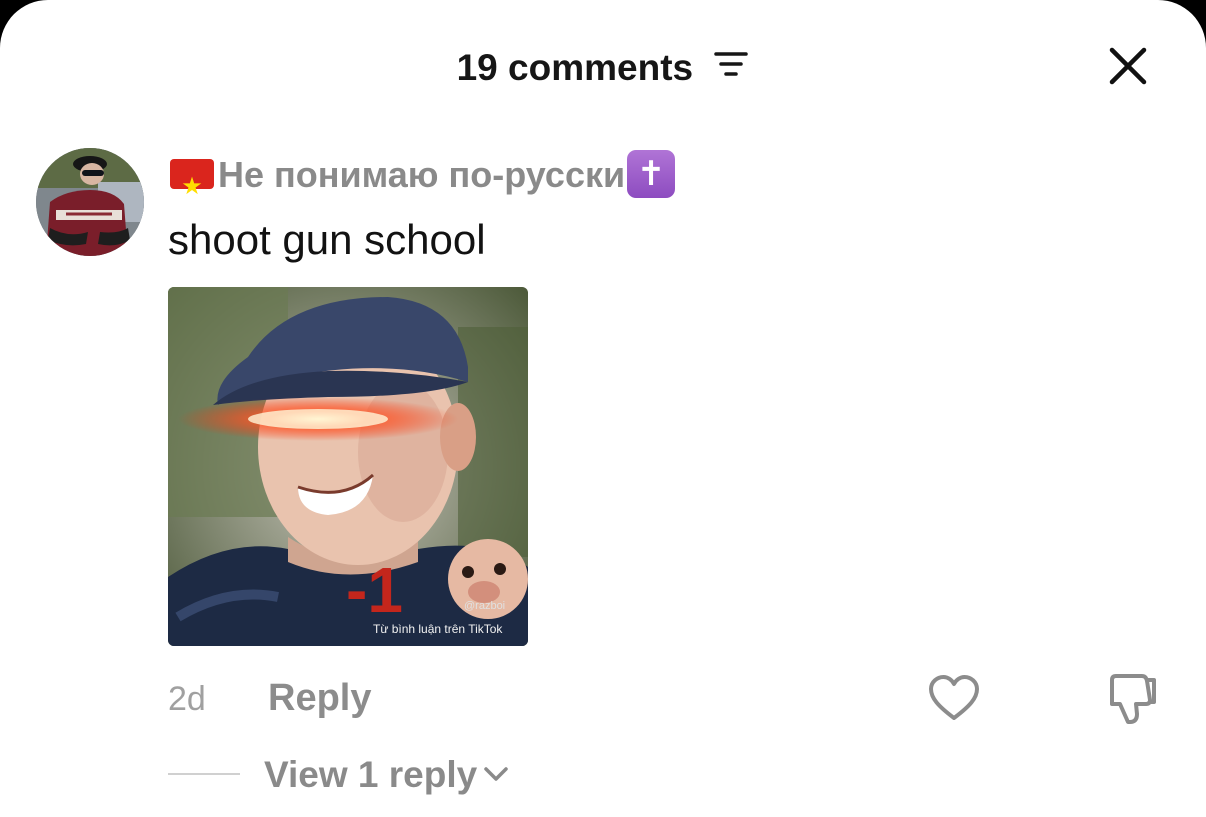 Image resolution: width=1206 pixels, height=817 pixels. What do you see at coordinates (187, 699) in the screenshot?
I see `comment-timestamp: 2d` at bounding box center [187, 699].